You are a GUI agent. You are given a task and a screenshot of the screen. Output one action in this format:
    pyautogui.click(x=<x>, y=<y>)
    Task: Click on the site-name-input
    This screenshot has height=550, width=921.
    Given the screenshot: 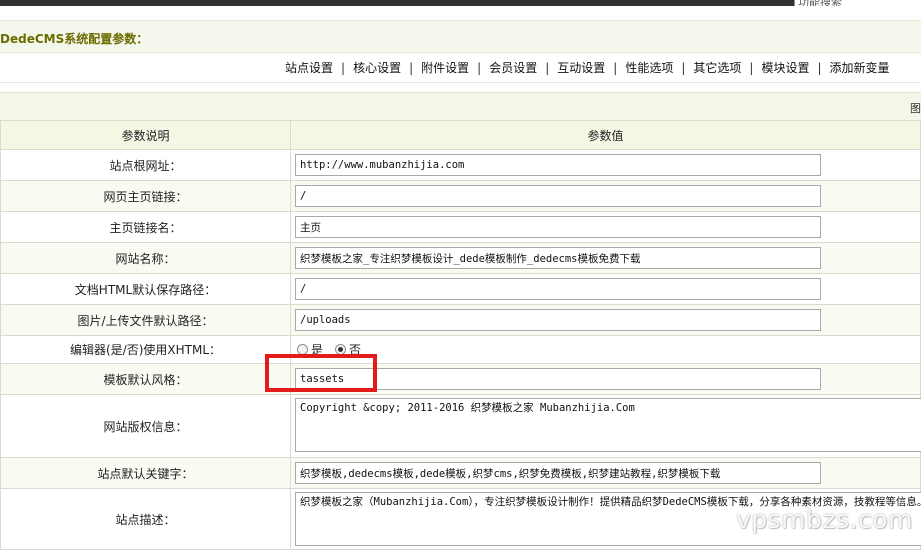 What is the action you would take?
    pyautogui.click(x=558, y=258)
    